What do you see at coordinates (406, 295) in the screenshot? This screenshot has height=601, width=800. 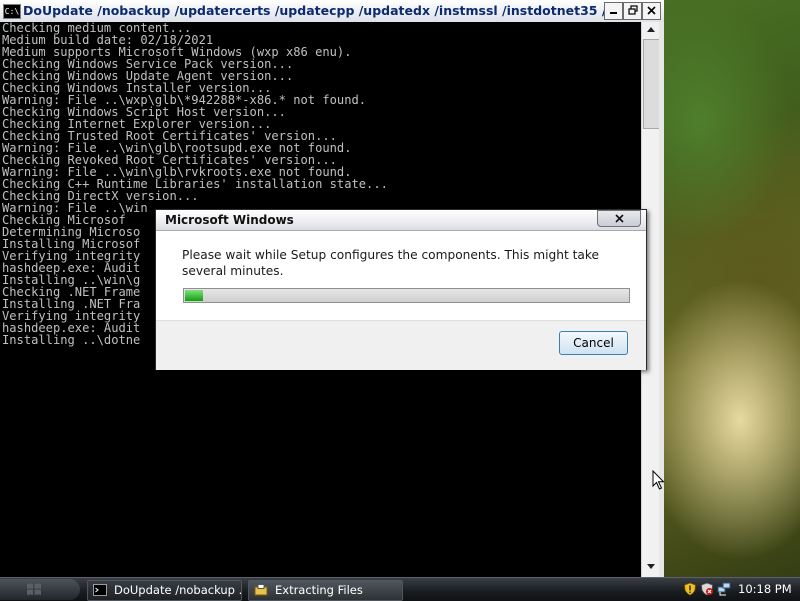 I see `progress-bar` at bounding box center [406, 295].